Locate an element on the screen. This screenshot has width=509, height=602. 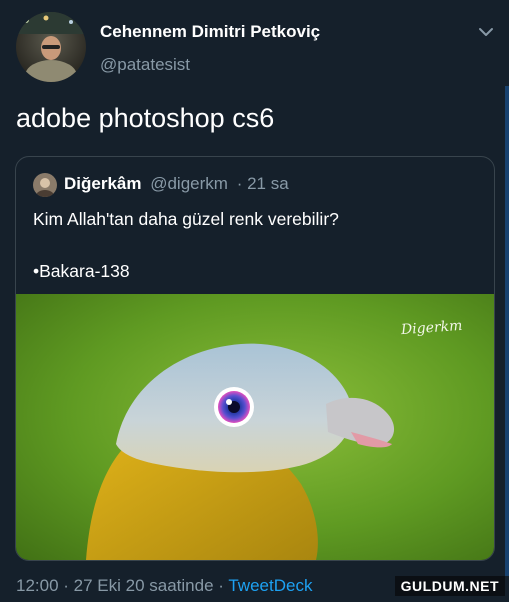
quoted-time: · 21 sa is located at coordinates (263, 183).